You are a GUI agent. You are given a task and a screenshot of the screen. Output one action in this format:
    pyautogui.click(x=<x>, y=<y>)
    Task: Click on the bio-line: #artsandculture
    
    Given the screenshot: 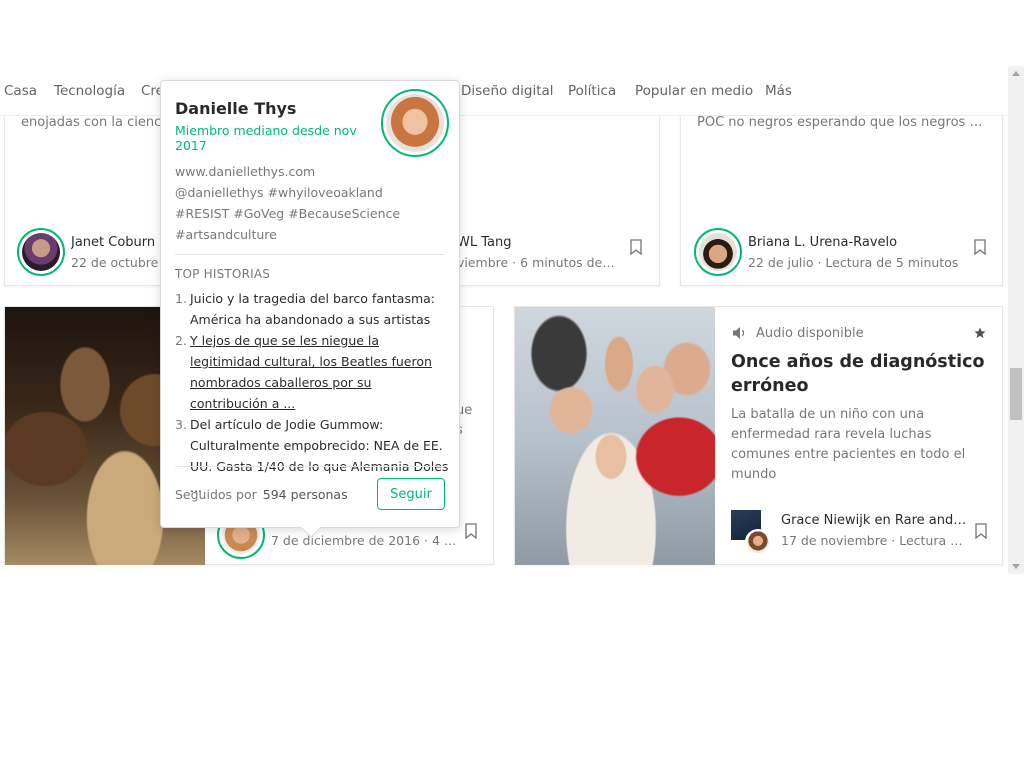 What is the action you would take?
    pyautogui.click(x=226, y=234)
    